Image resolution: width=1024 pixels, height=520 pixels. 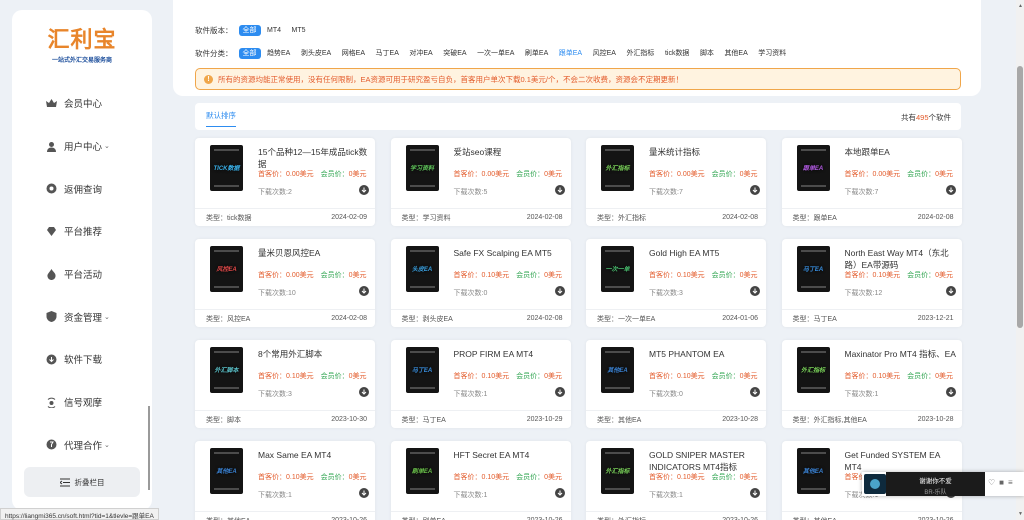 I want to click on heart-icon: ♡, so click(x=991, y=482).